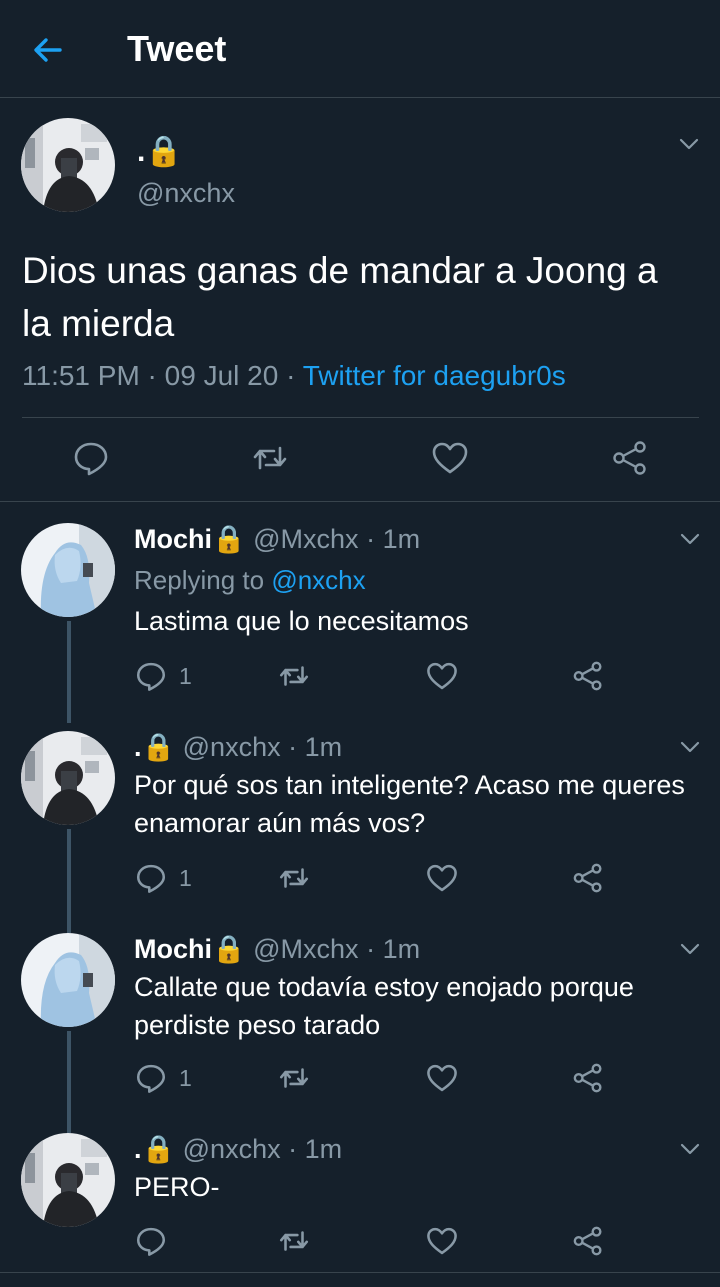 Image resolution: width=720 pixels, height=1287 pixels. Describe the element at coordinates (301, 621) in the screenshot. I see `reply-text: Lastima que lo necesitamos` at that location.